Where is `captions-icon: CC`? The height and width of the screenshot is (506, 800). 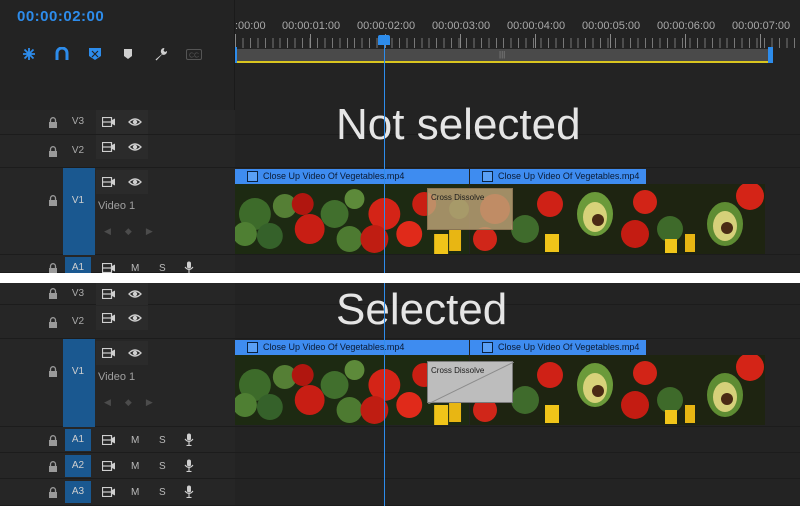
captions-icon: CC is located at coordinates (194, 54).